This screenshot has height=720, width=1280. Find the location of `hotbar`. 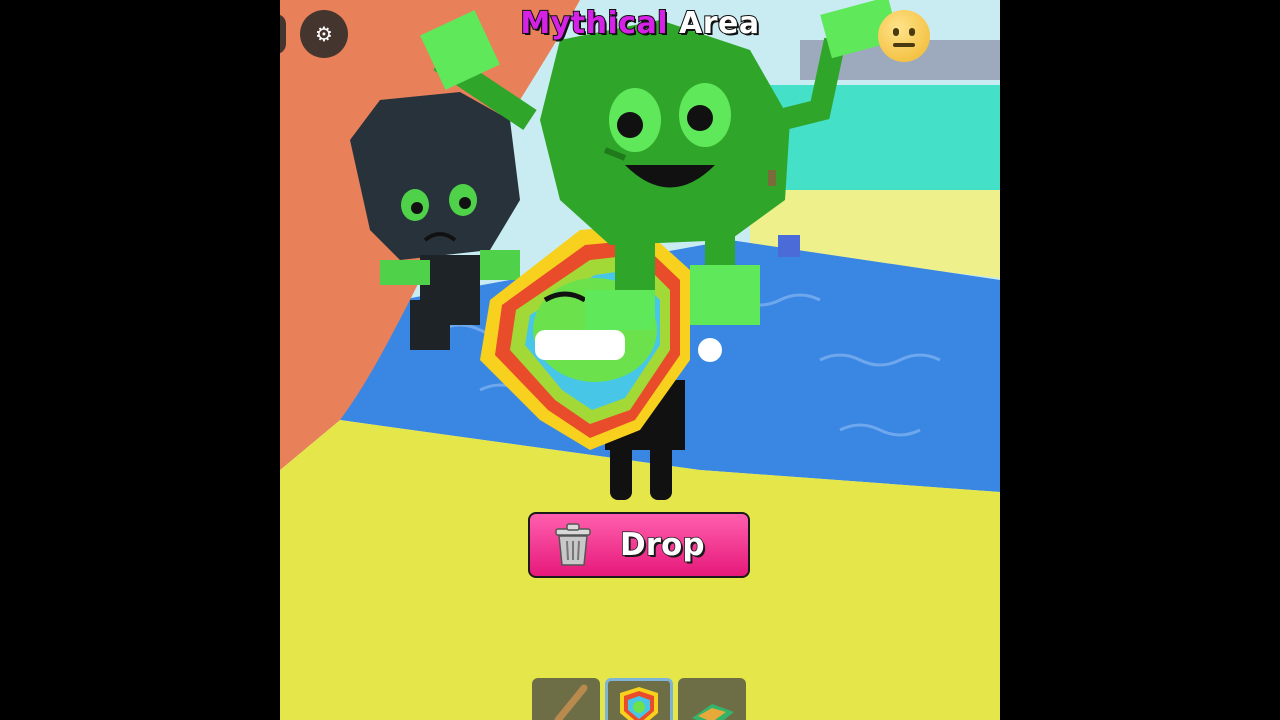

hotbar is located at coordinates (639, 699).